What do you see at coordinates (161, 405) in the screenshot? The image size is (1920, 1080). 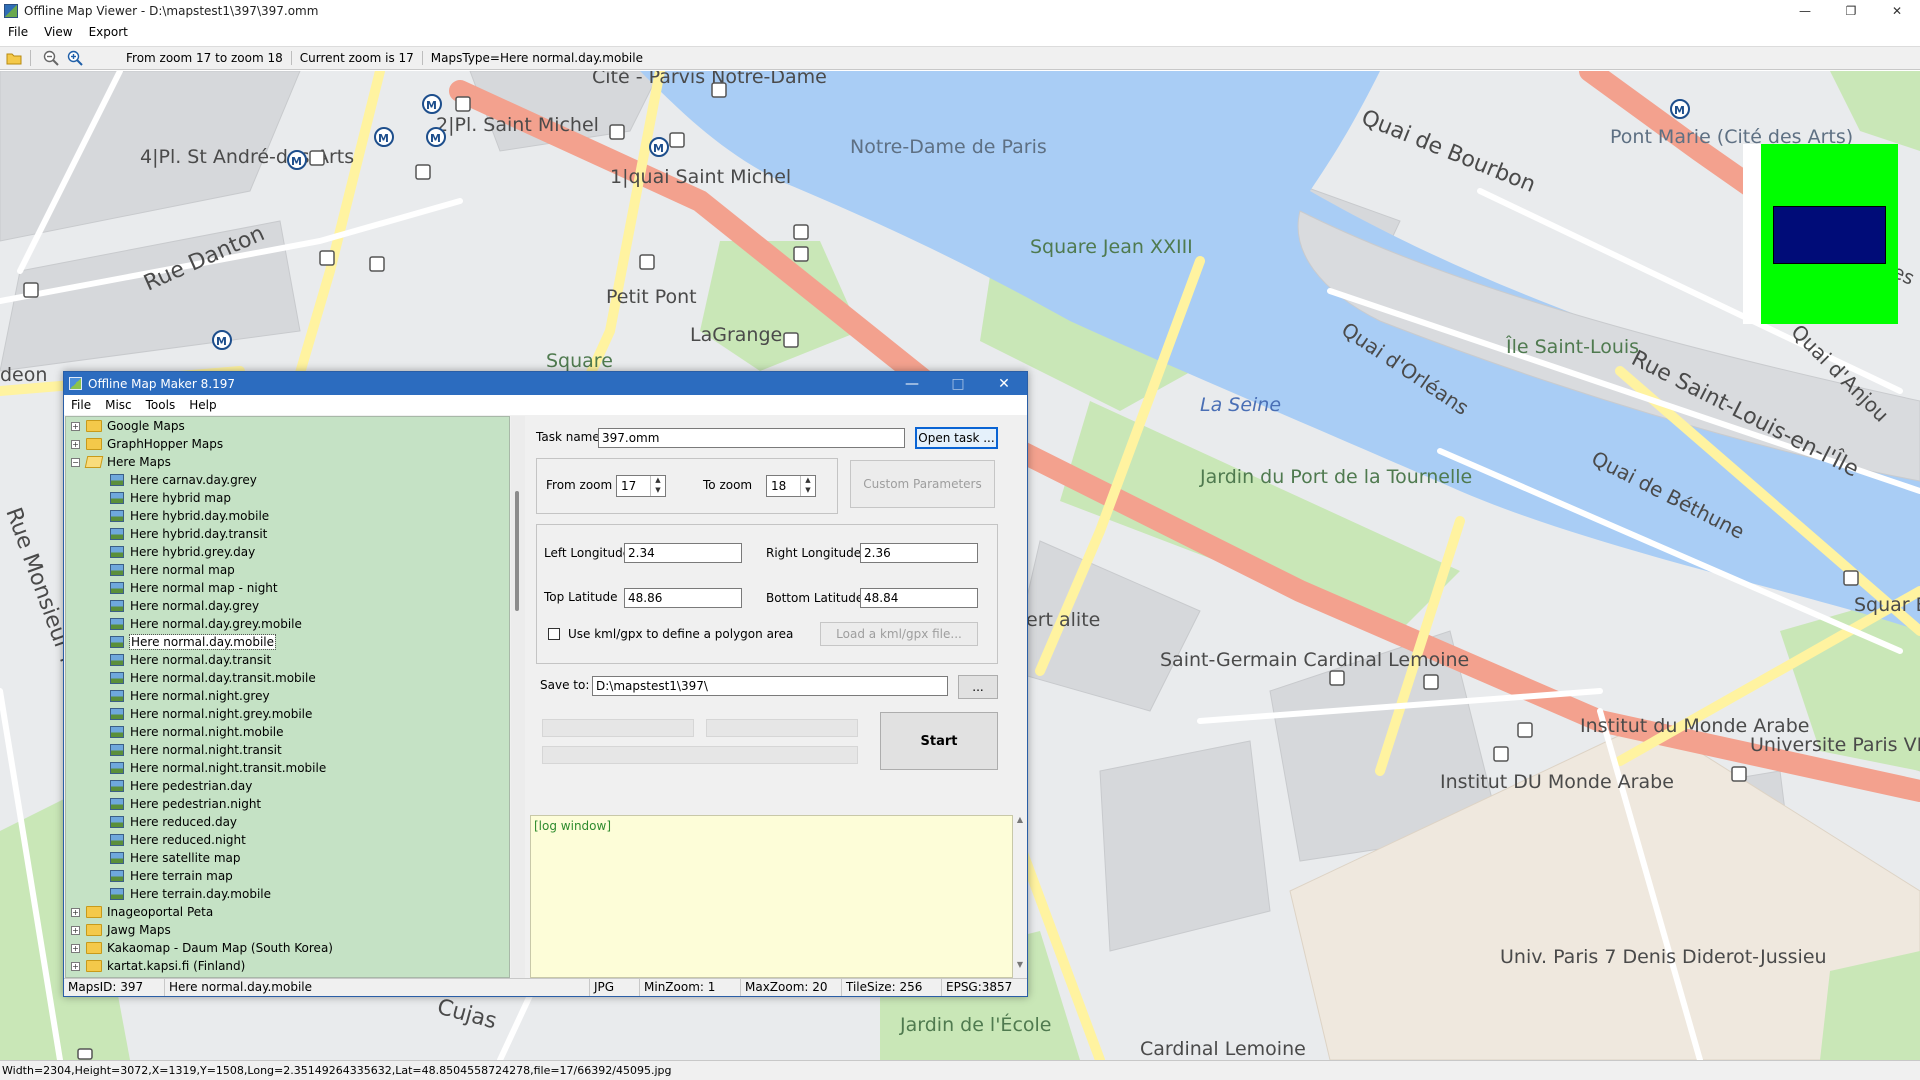 I see `maker-menu-tools: Tools` at bounding box center [161, 405].